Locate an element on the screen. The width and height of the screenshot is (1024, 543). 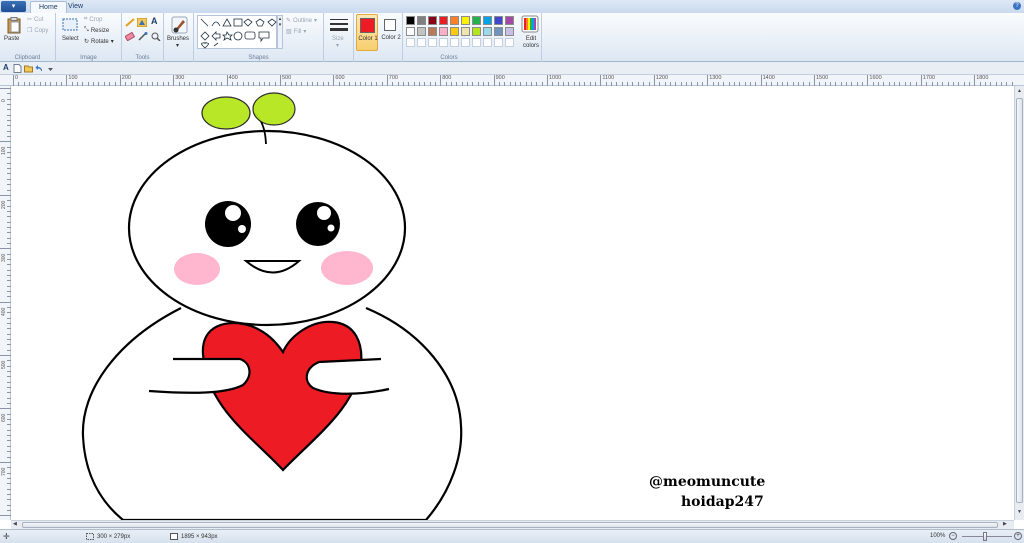
edit-colors-button is located at coordinates (530, 24).